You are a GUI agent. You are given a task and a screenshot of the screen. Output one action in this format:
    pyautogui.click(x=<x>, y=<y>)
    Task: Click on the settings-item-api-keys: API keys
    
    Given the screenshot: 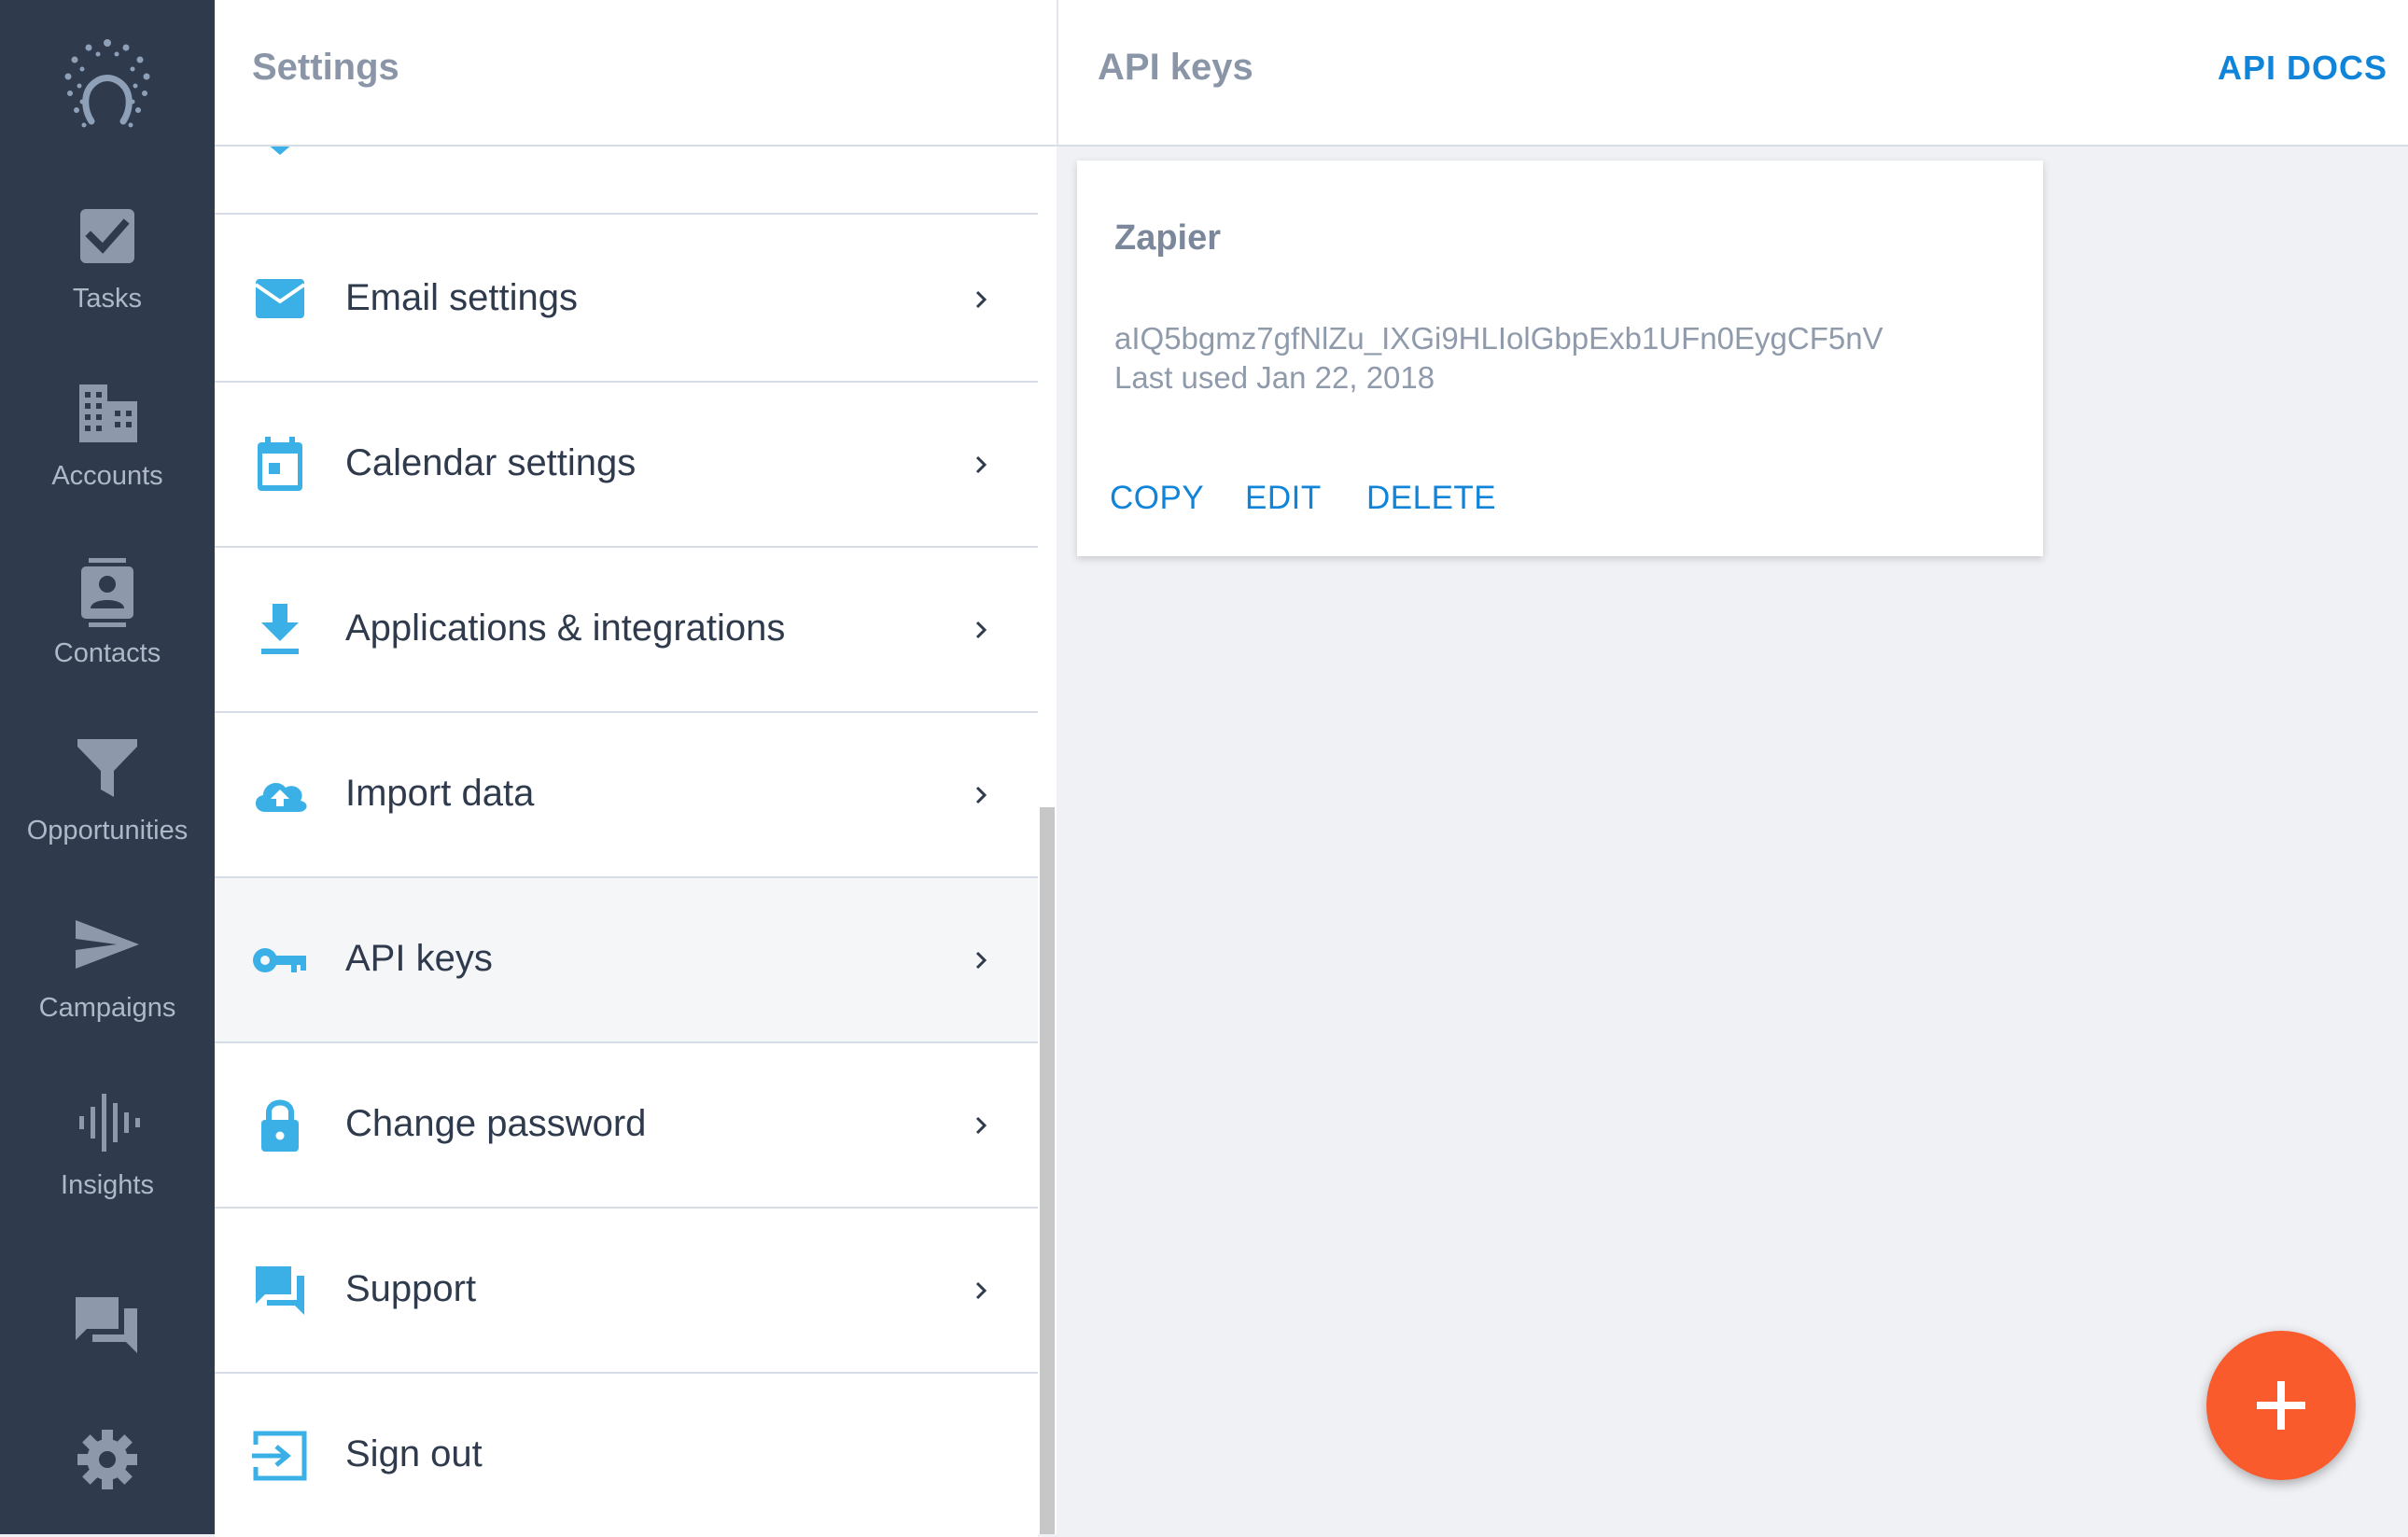 What is the action you would take?
    pyautogui.click(x=626, y=961)
    